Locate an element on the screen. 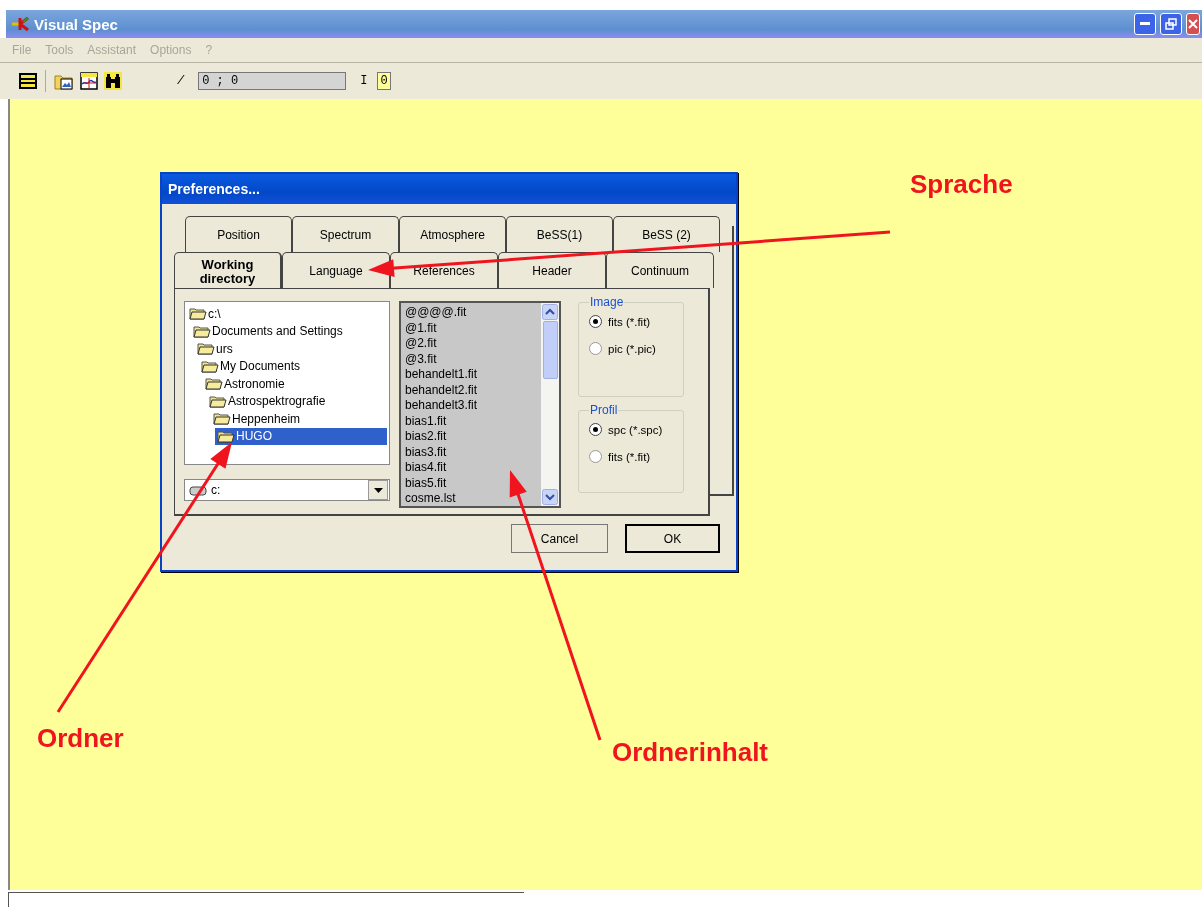 Image resolution: width=1202 pixels, height=907 pixels. tab: Spectrum is located at coordinates (345, 234).